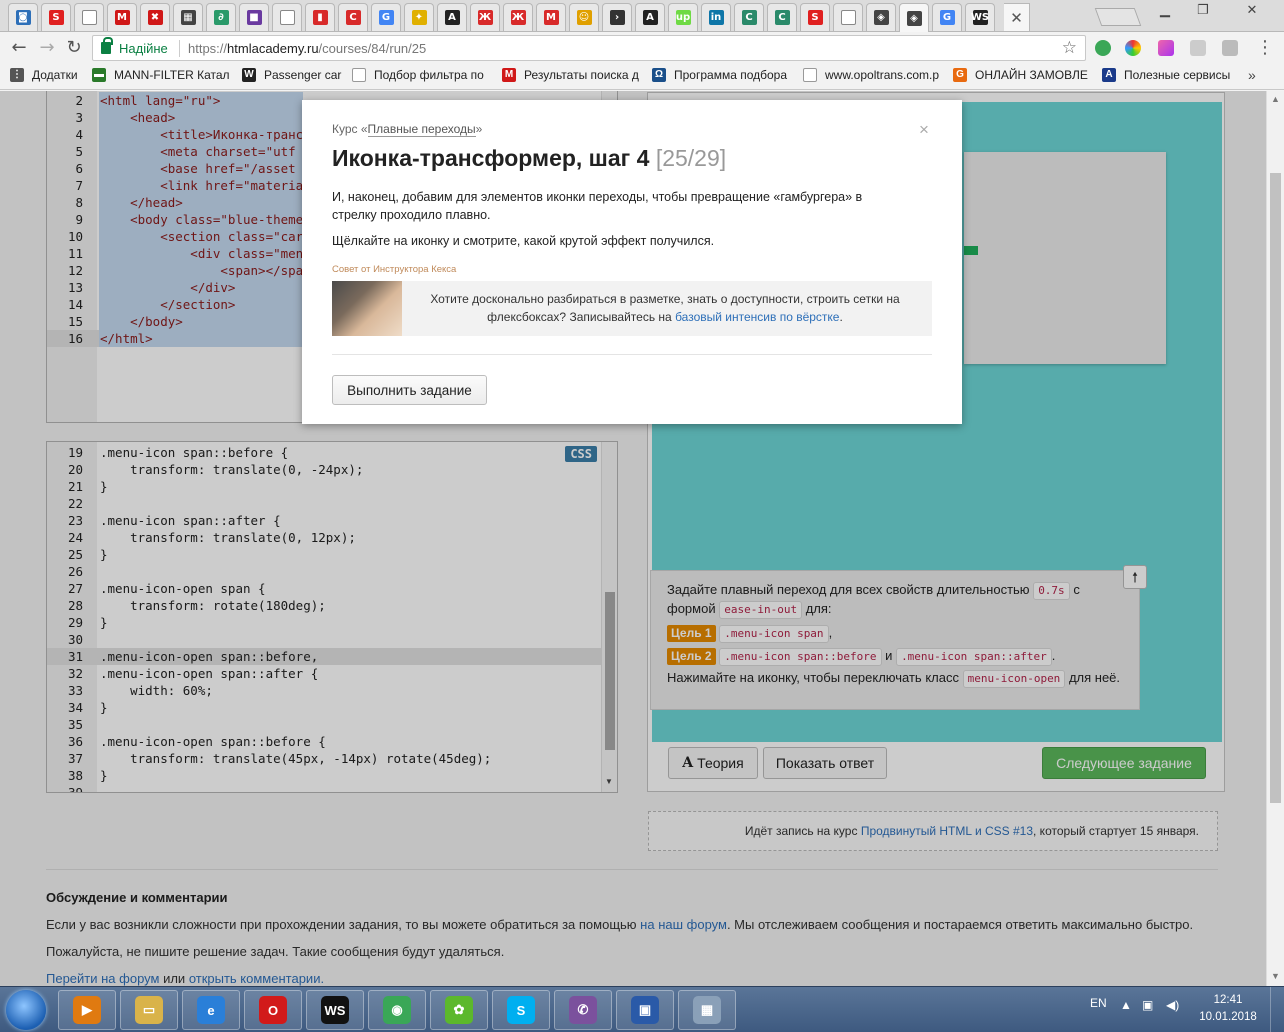  I want to click on taskbar-app: e, so click(211, 1010).